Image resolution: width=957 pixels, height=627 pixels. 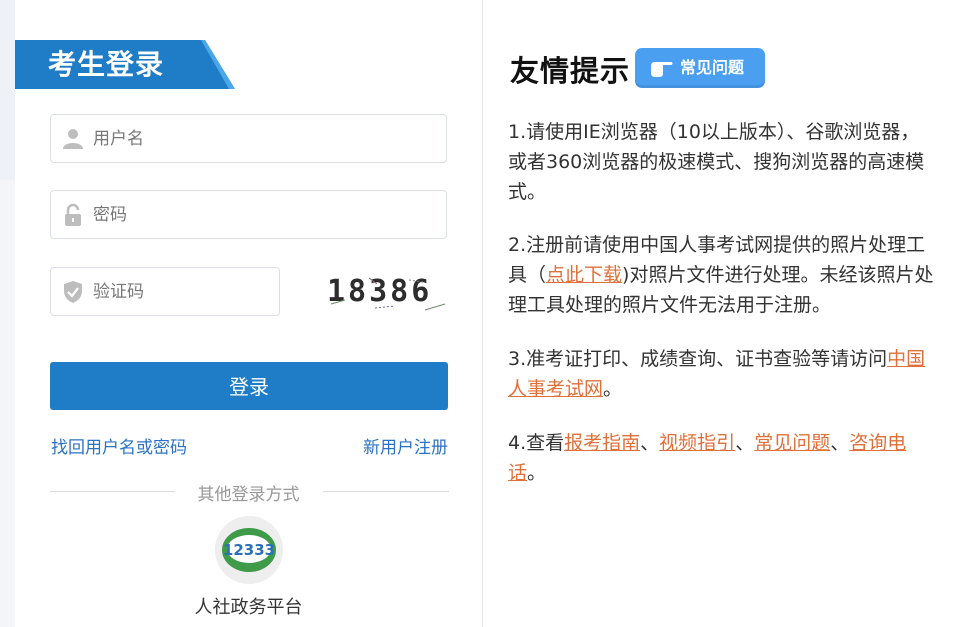 What do you see at coordinates (723, 374) in the screenshot?
I see `tip-3: 3.准考证打印、成绩查询、证书查验等请访问中国人事考试网。` at bounding box center [723, 374].